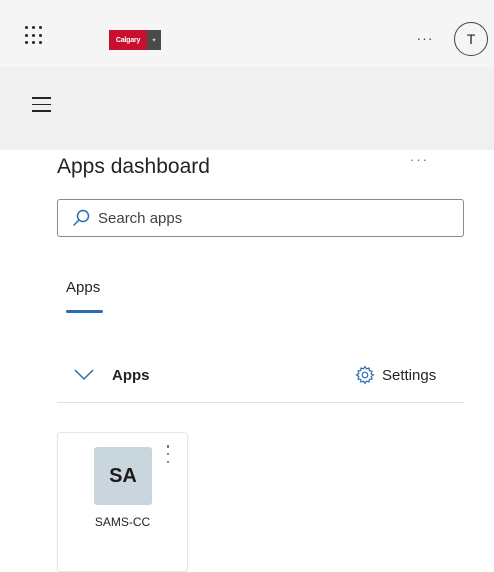 Image resolution: width=494 pixels, height=572 pixels. I want to click on active-tab-indicator, so click(84, 311).